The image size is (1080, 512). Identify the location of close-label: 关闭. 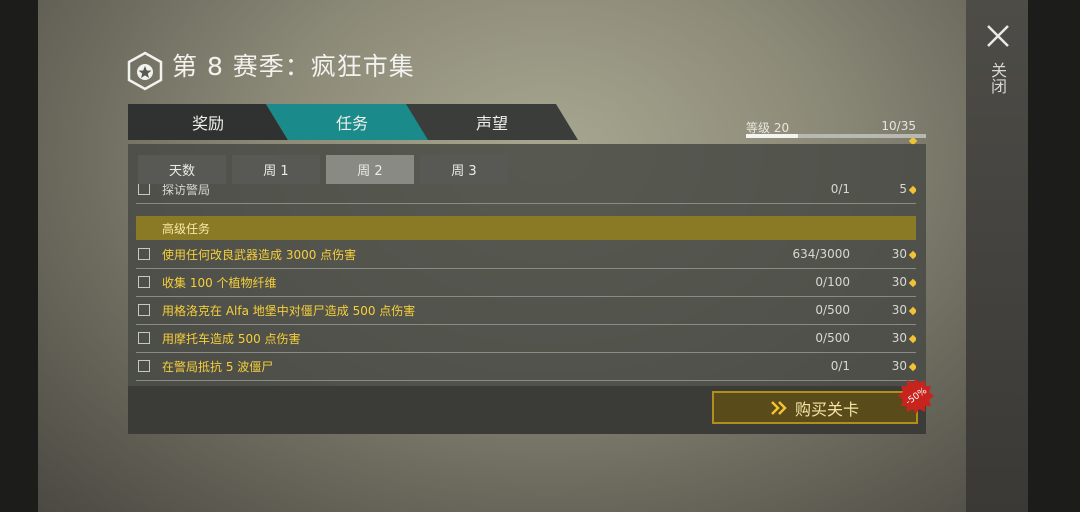
(997, 78).